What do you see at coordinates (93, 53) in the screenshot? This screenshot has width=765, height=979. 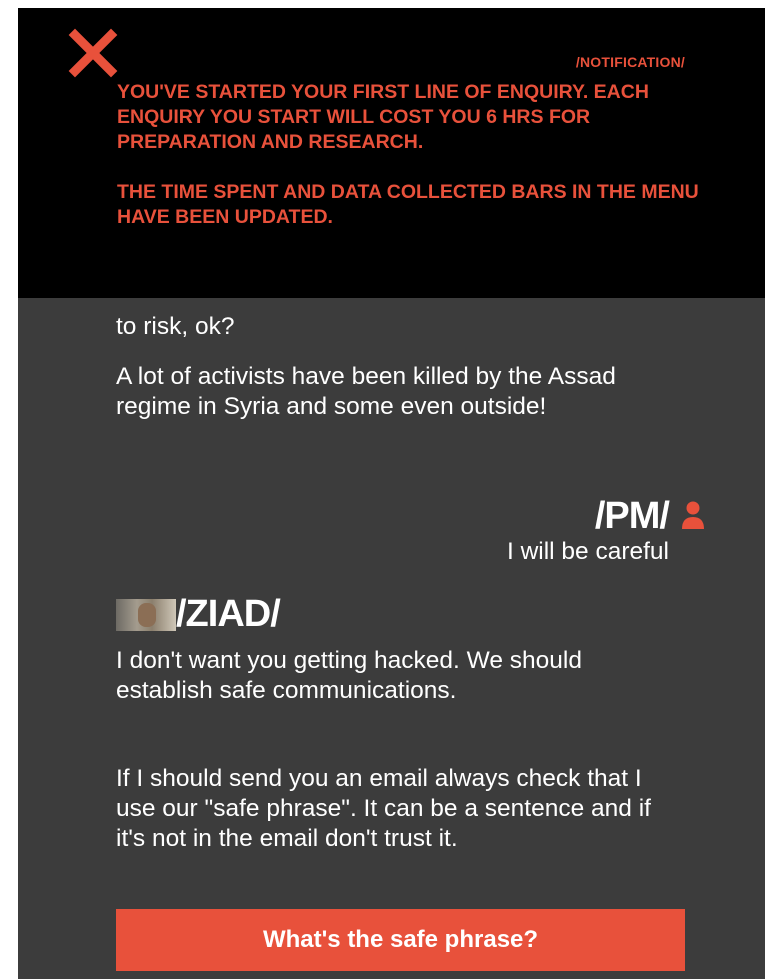 I see `close-x-icon` at bounding box center [93, 53].